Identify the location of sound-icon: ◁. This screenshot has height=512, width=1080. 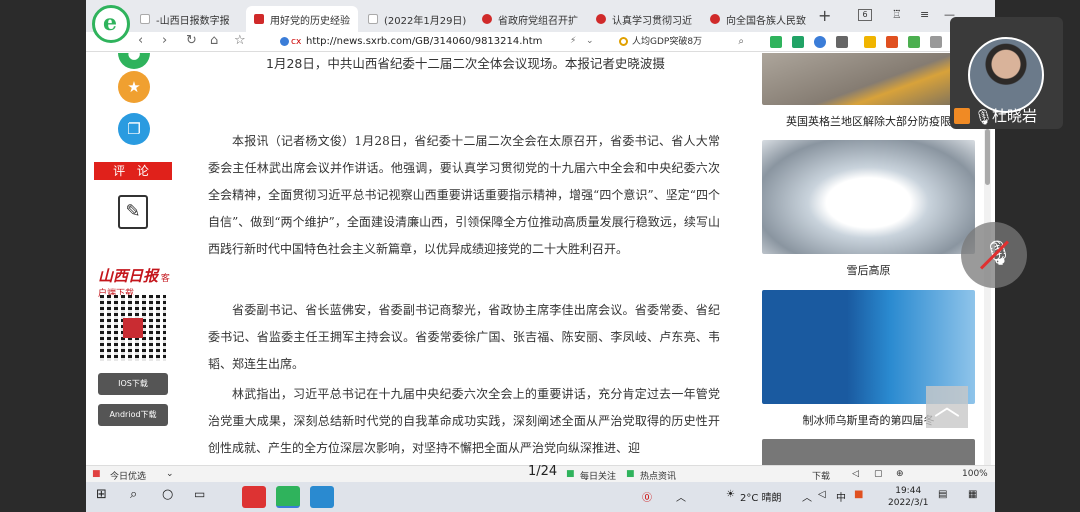
(855, 474).